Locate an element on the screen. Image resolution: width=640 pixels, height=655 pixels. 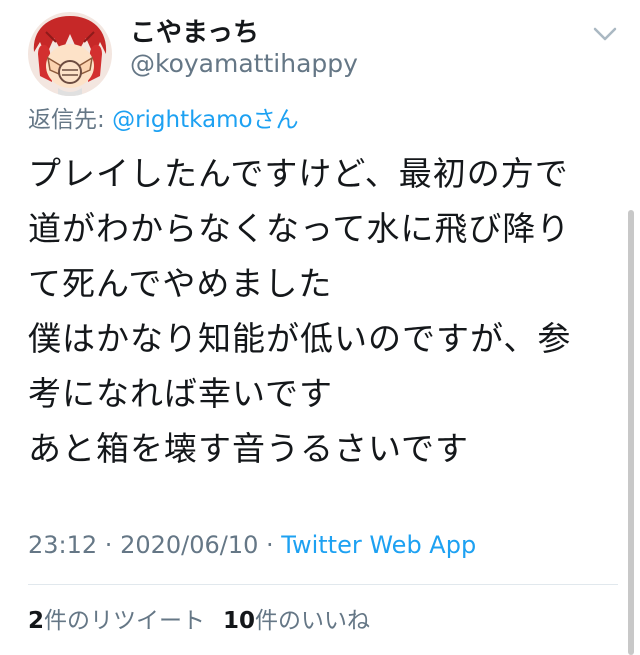
tweet-text-line: あと箱を壊す音うるさいです is located at coordinates (249, 448).